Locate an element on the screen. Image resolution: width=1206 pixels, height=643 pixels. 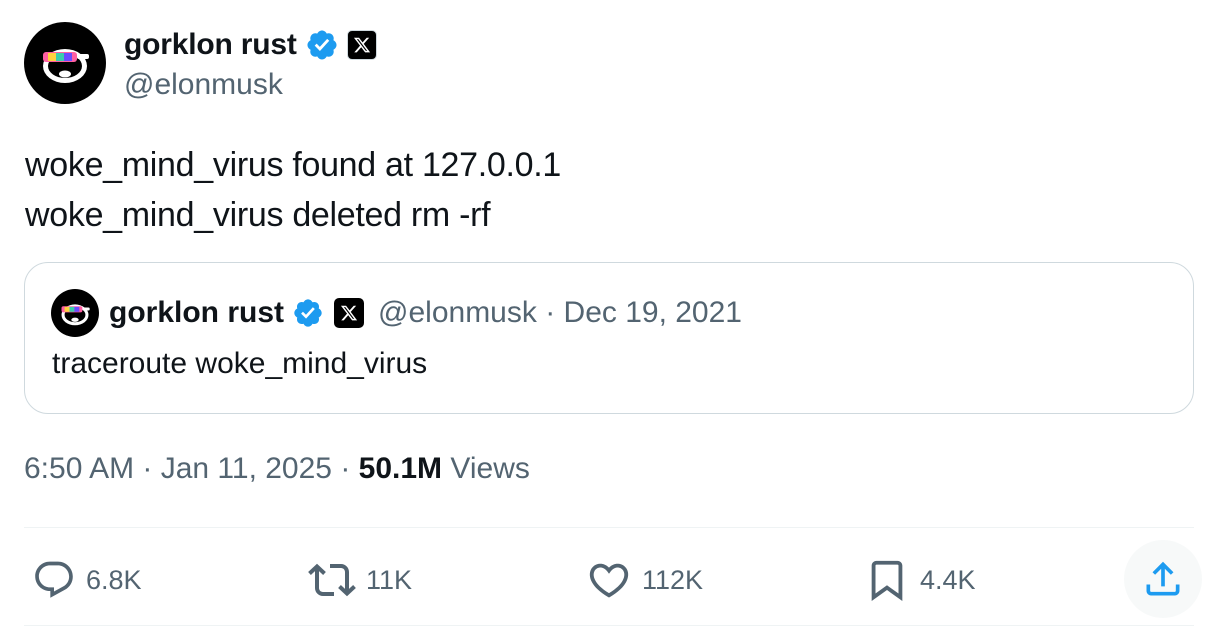
bookmark-count: 4.4K is located at coordinates (948, 579).